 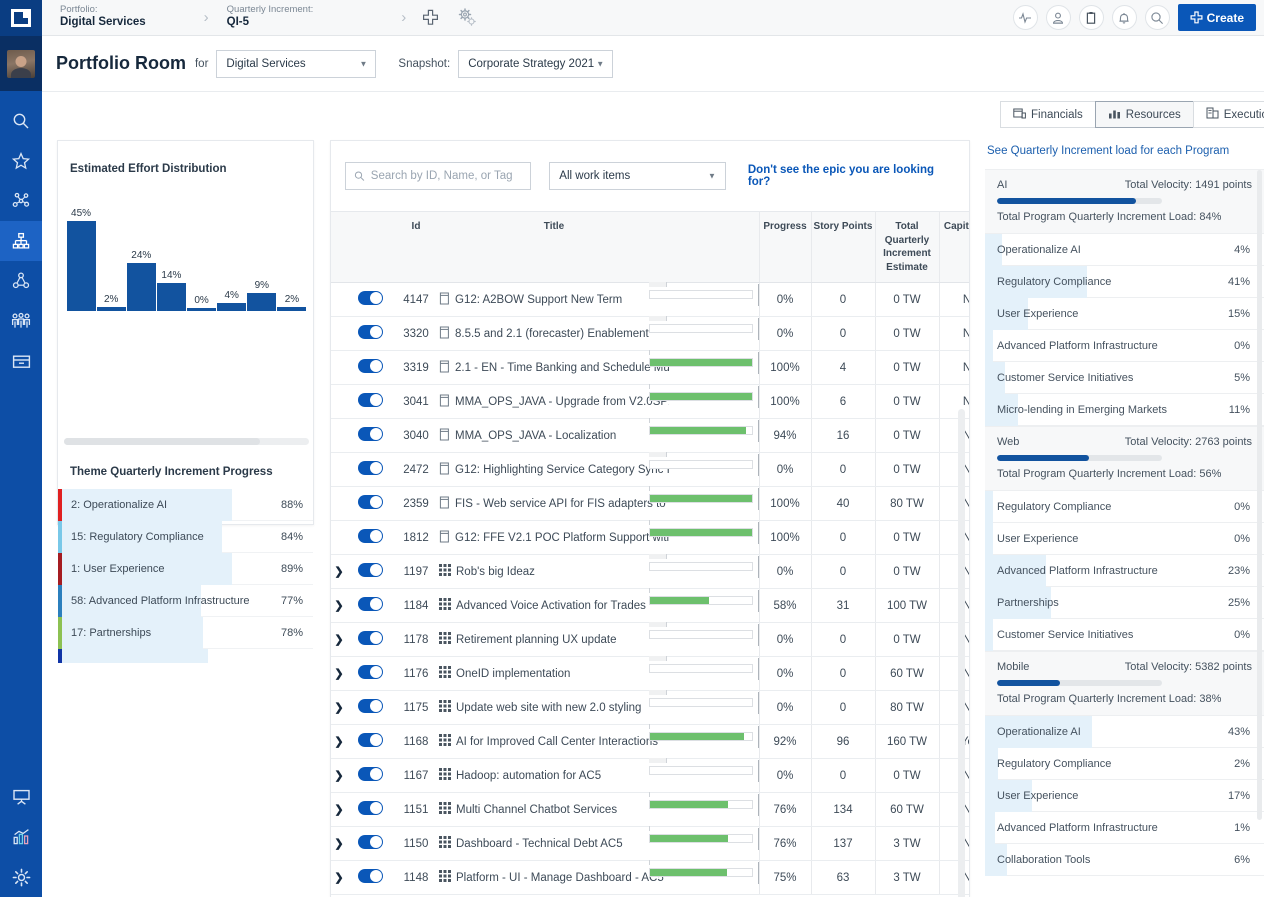 I want to click on theme-progress-row: 2: Operationalize AI 88%, so click(x=185, y=504).